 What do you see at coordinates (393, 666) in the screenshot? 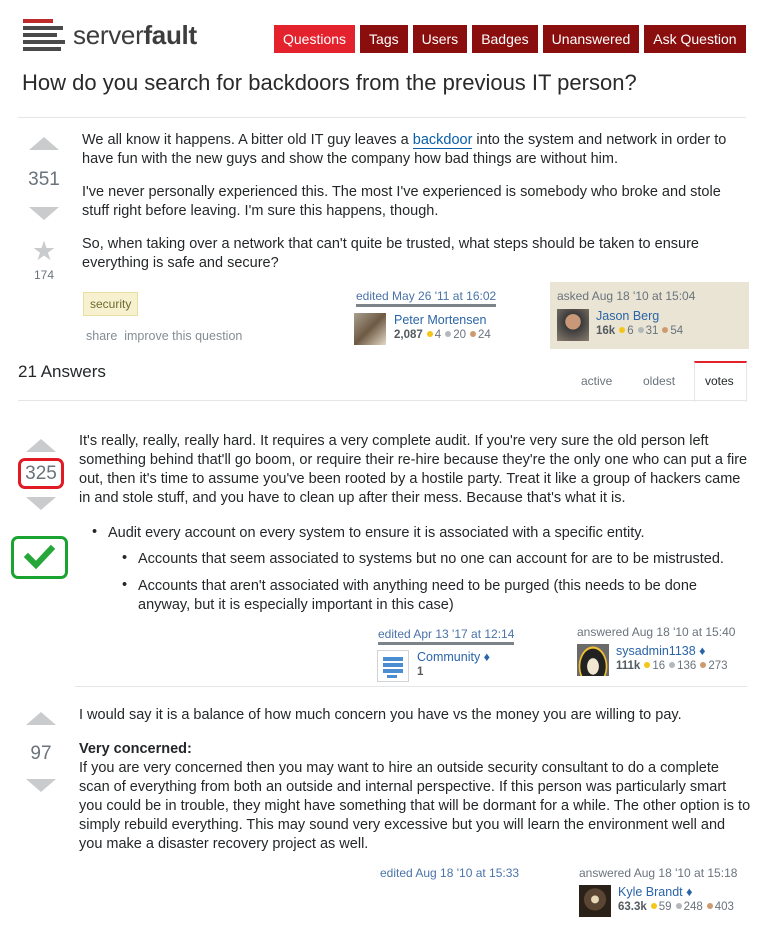
I see `community-avatar-icon` at bounding box center [393, 666].